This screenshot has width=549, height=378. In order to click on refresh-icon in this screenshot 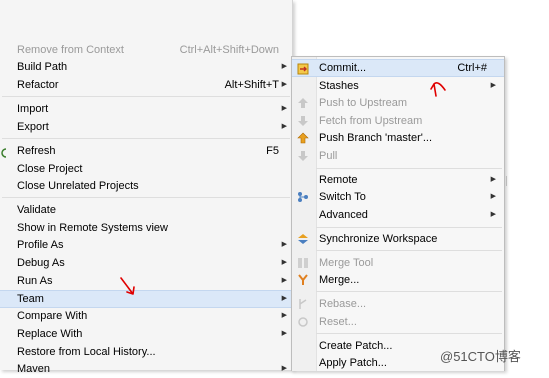, I will do `click(3, 152)`.